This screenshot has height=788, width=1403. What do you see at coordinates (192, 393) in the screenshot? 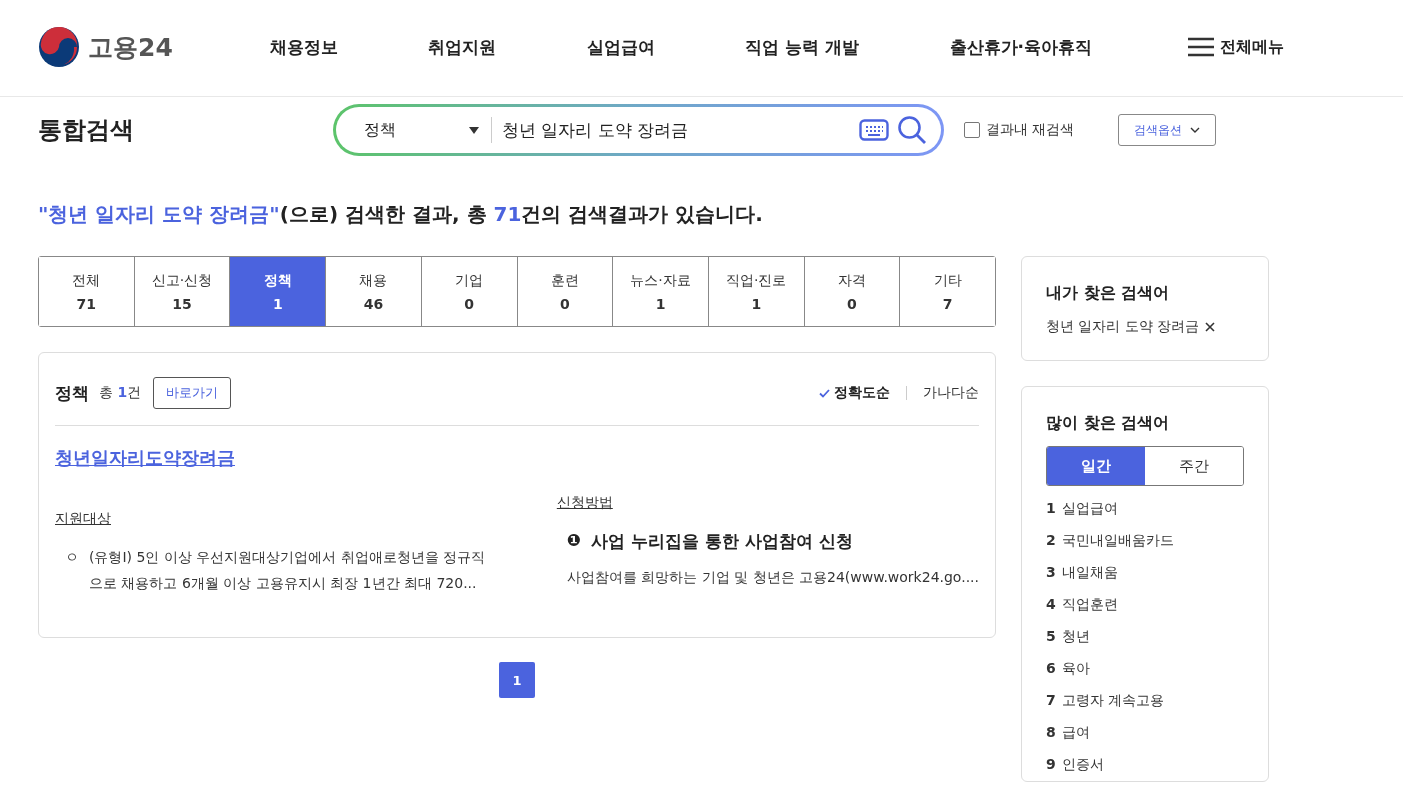
I see `goto-button: 바로가기` at bounding box center [192, 393].